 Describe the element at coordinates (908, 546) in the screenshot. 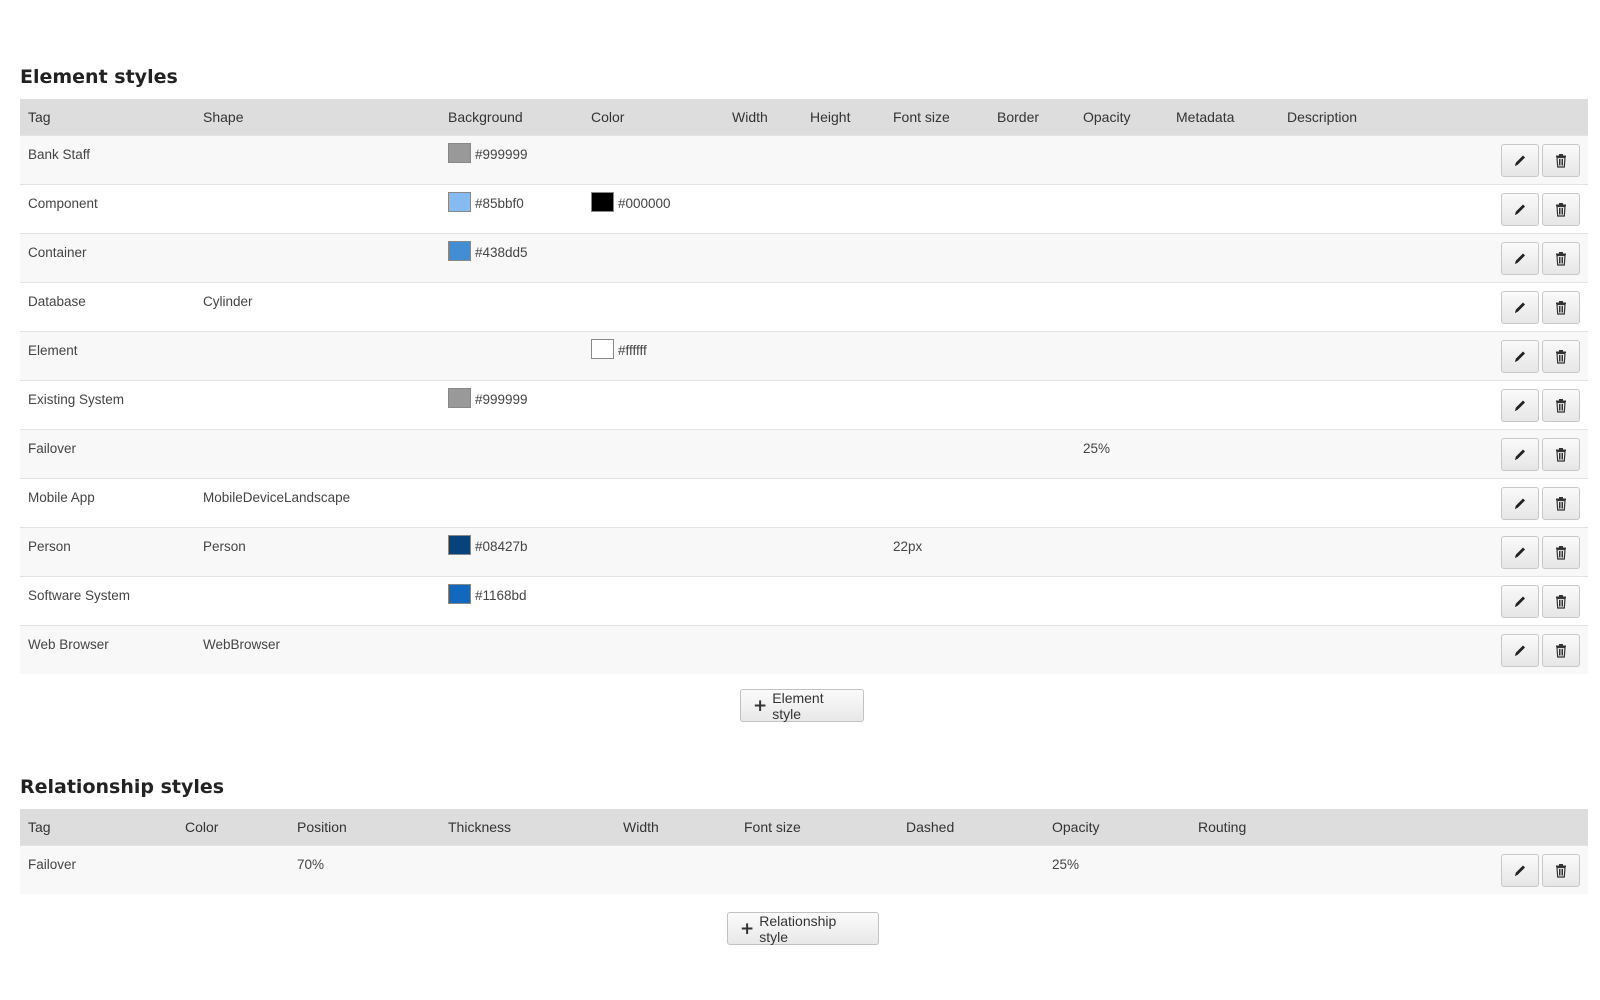

I see `cell-value: 22px` at that location.